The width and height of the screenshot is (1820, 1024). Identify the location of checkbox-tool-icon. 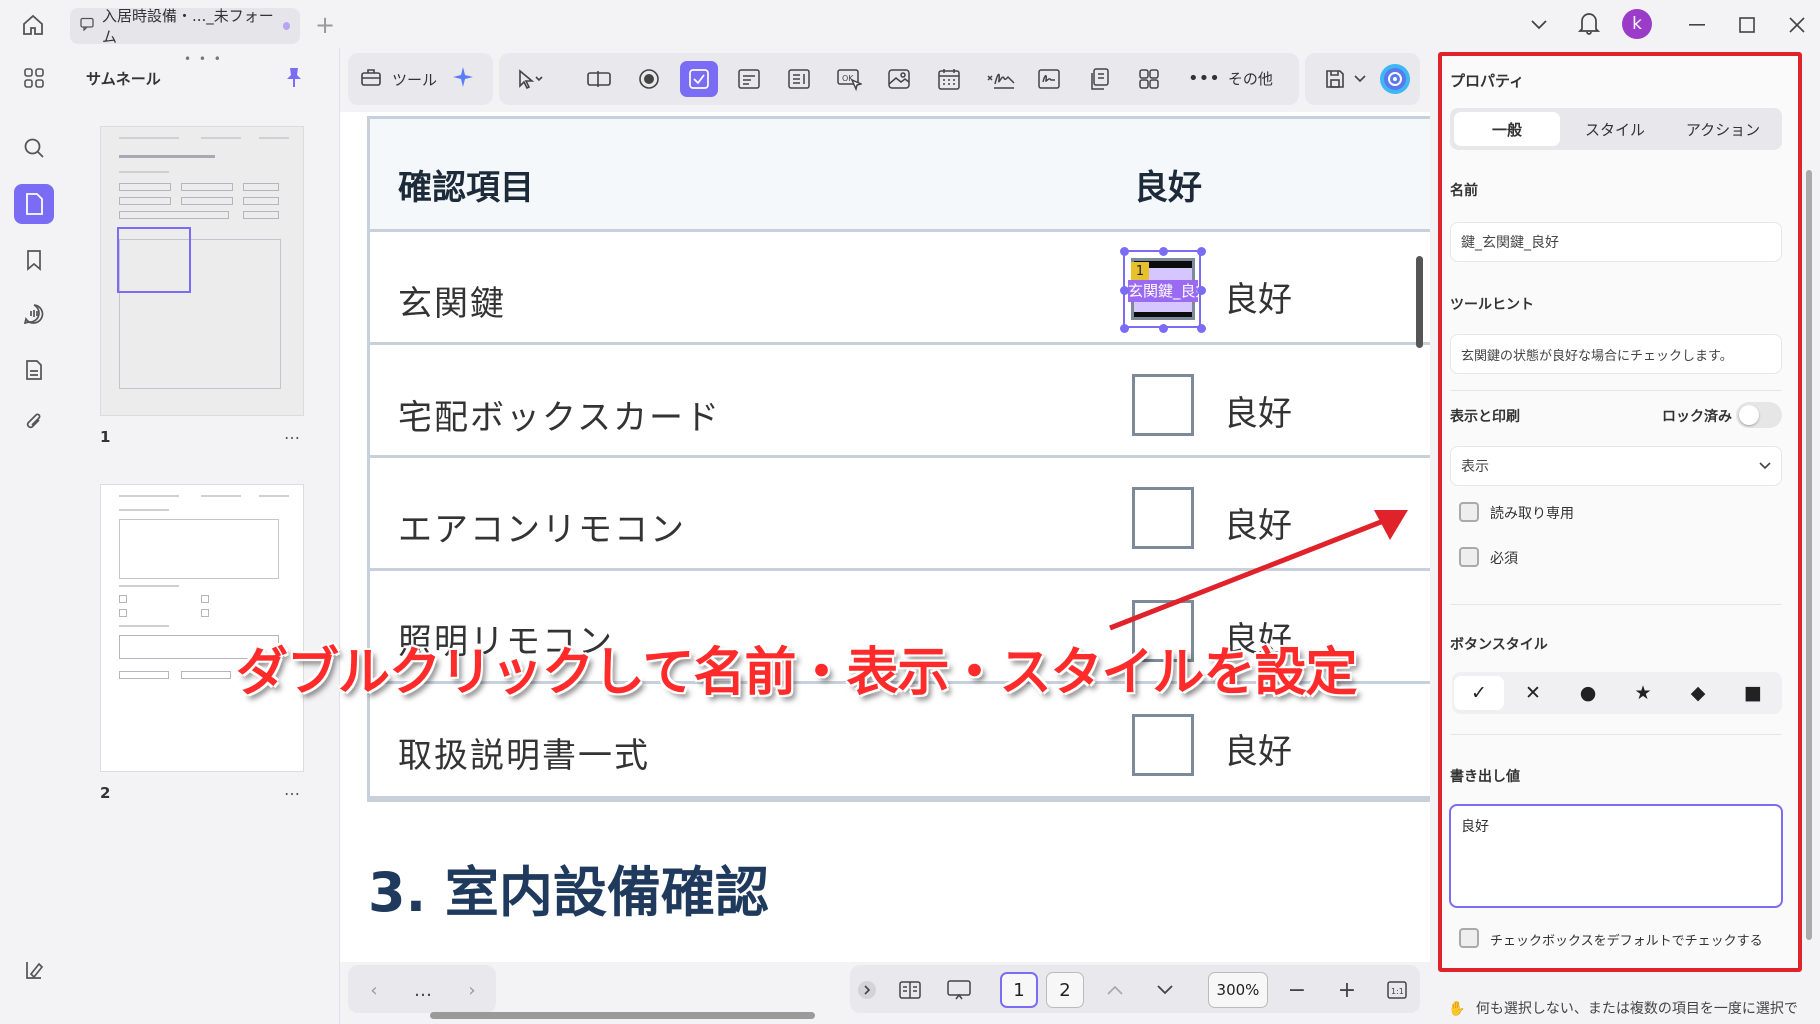
(699, 79).